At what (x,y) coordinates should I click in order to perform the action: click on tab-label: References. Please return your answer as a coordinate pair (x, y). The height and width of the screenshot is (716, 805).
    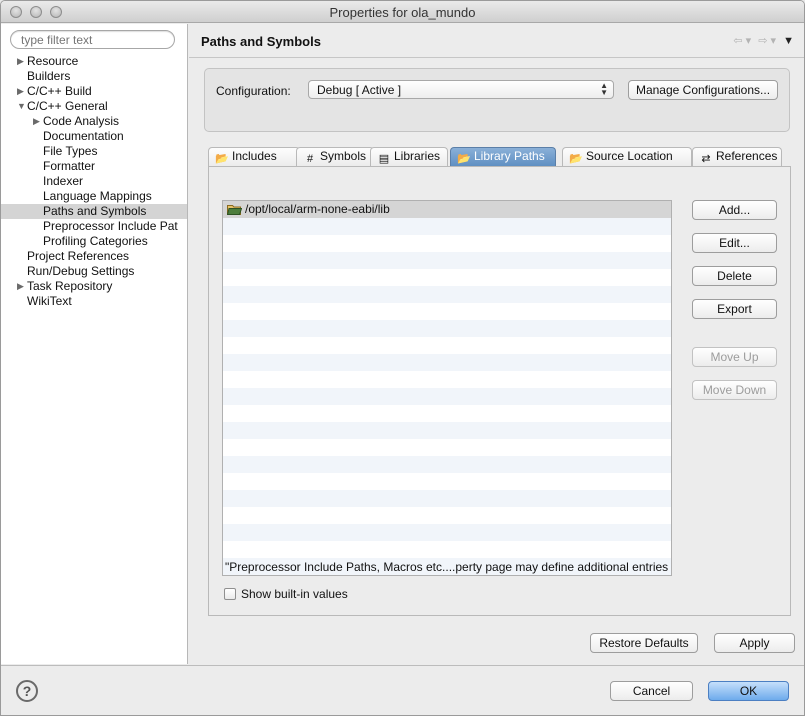
    Looking at the image, I should click on (747, 156).